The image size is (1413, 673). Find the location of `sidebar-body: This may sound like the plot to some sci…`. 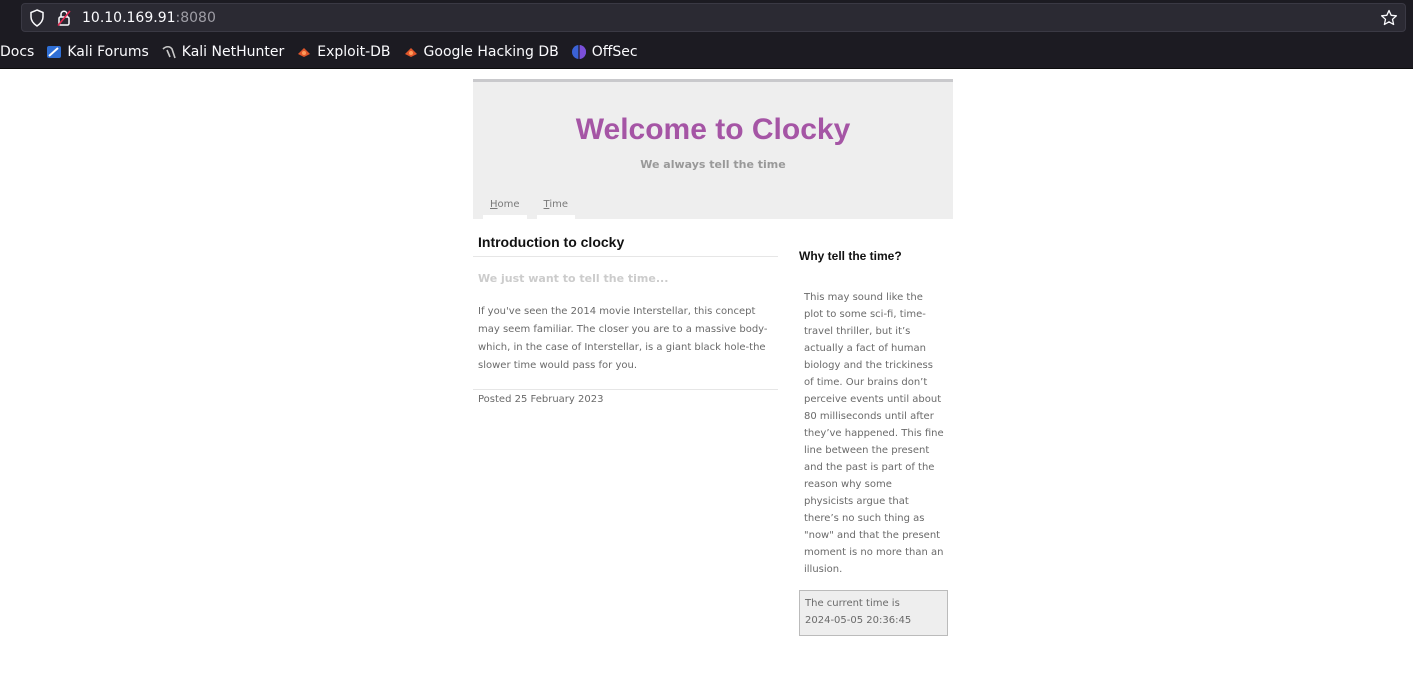

sidebar-body: This may sound like the plot to some sci… is located at coordinates (874, 433).